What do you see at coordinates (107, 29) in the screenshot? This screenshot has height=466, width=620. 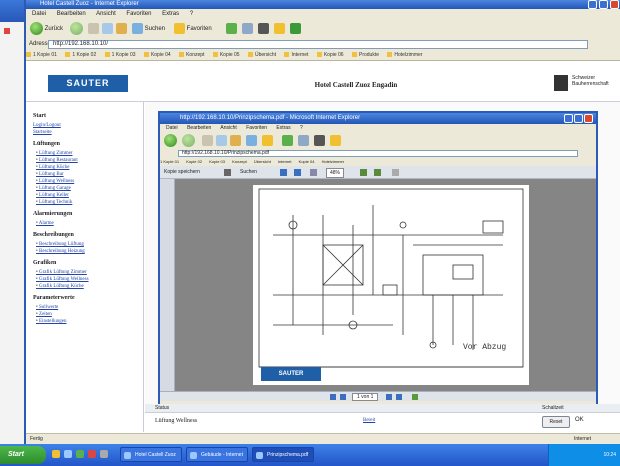 I see `refresh-button` at bounding box center [107, 29].